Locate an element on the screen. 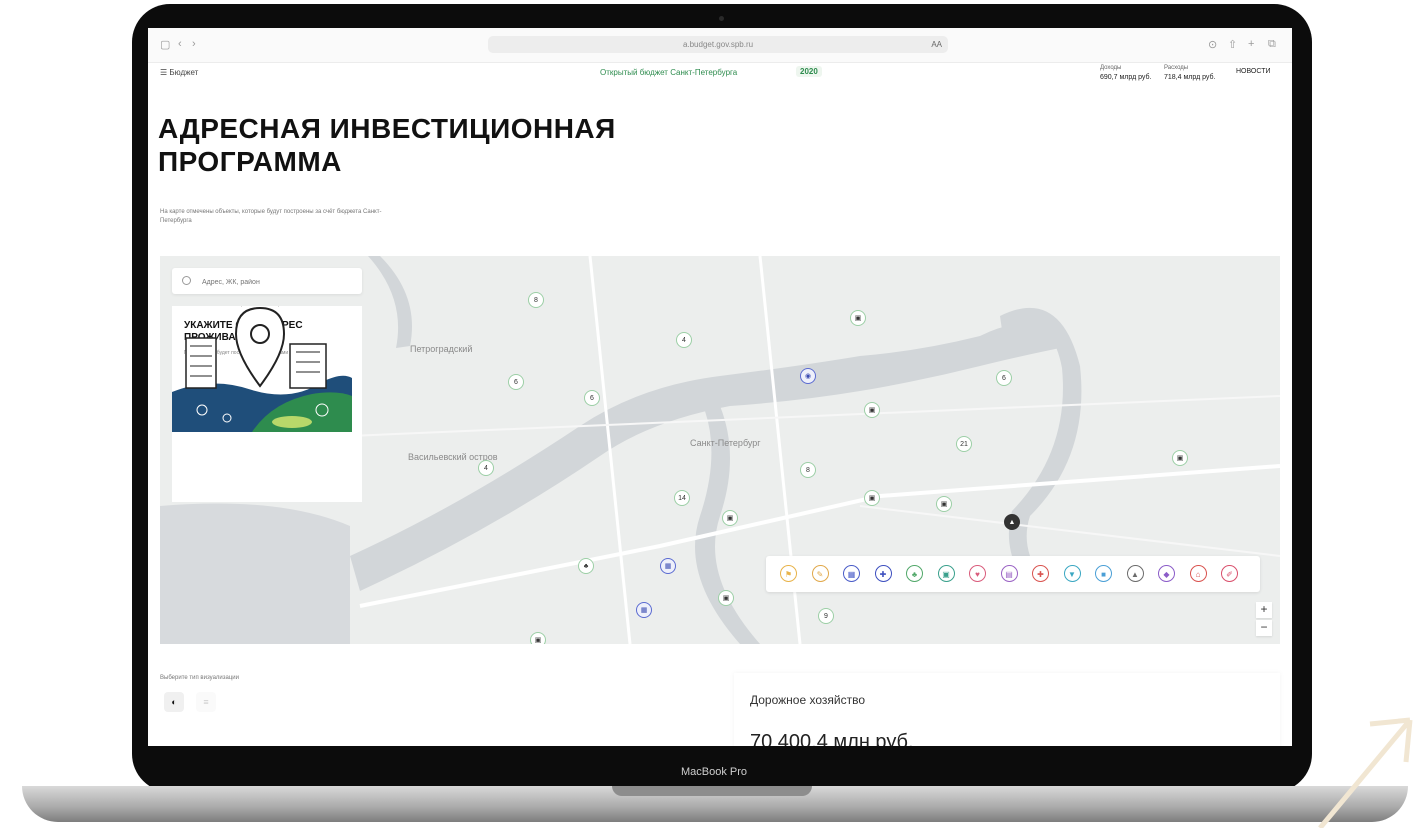  category-filter-bar: ⚑ ✎ ▦ ✚ ♣ ▣ ♥ ▤ ✚ ▼ ■ ▲ ◆ ⌂ ✐ is located at coordinates (1013, 574).